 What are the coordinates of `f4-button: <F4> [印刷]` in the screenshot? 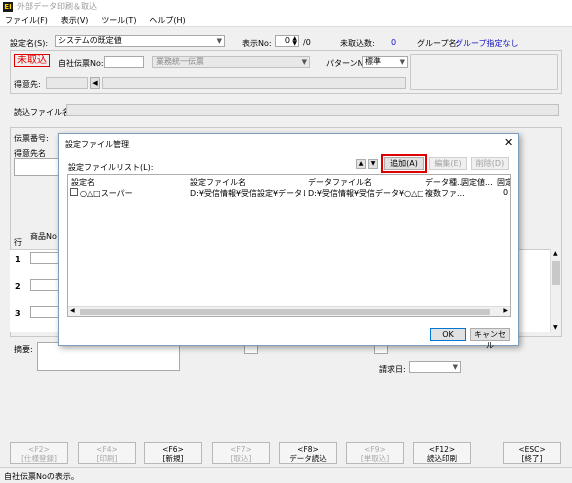 It's located at (107, 453).